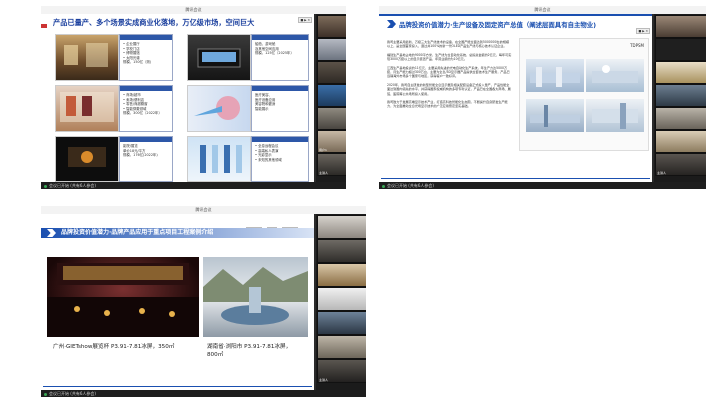  I want to click on card-cinema: 影院/展览 单价18元/平方 规模，176亿(2022年), so click(146, 159).